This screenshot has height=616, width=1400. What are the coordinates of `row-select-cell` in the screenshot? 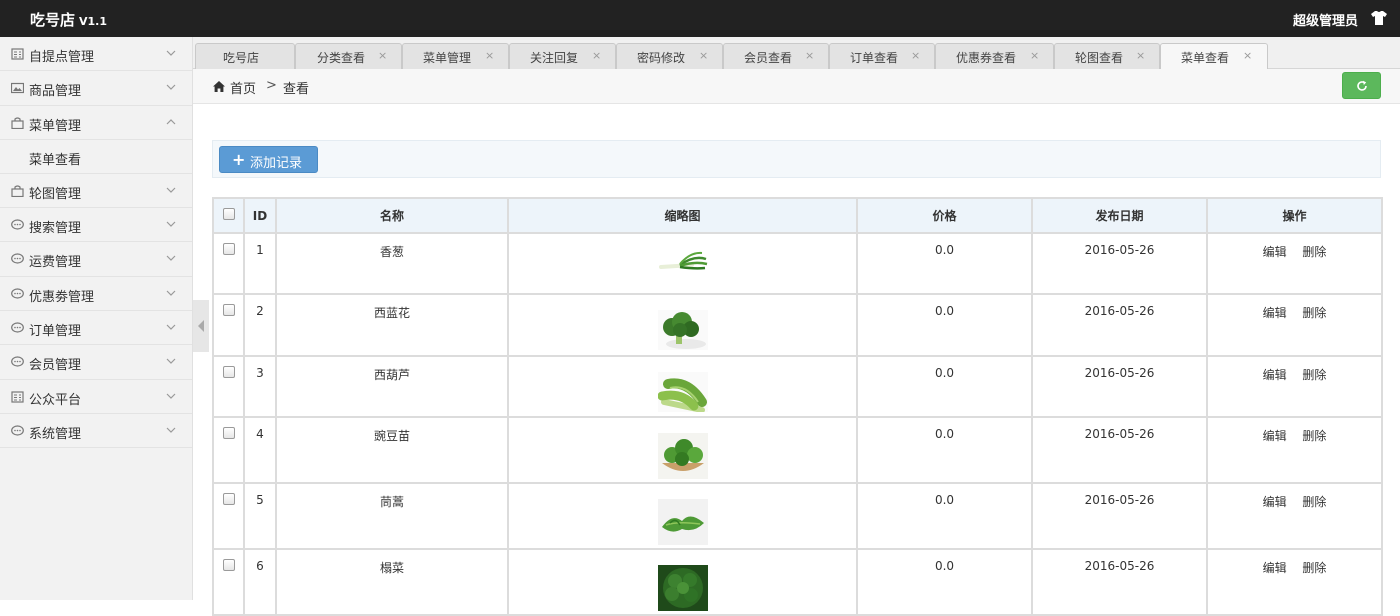 It's located at (228, 325).